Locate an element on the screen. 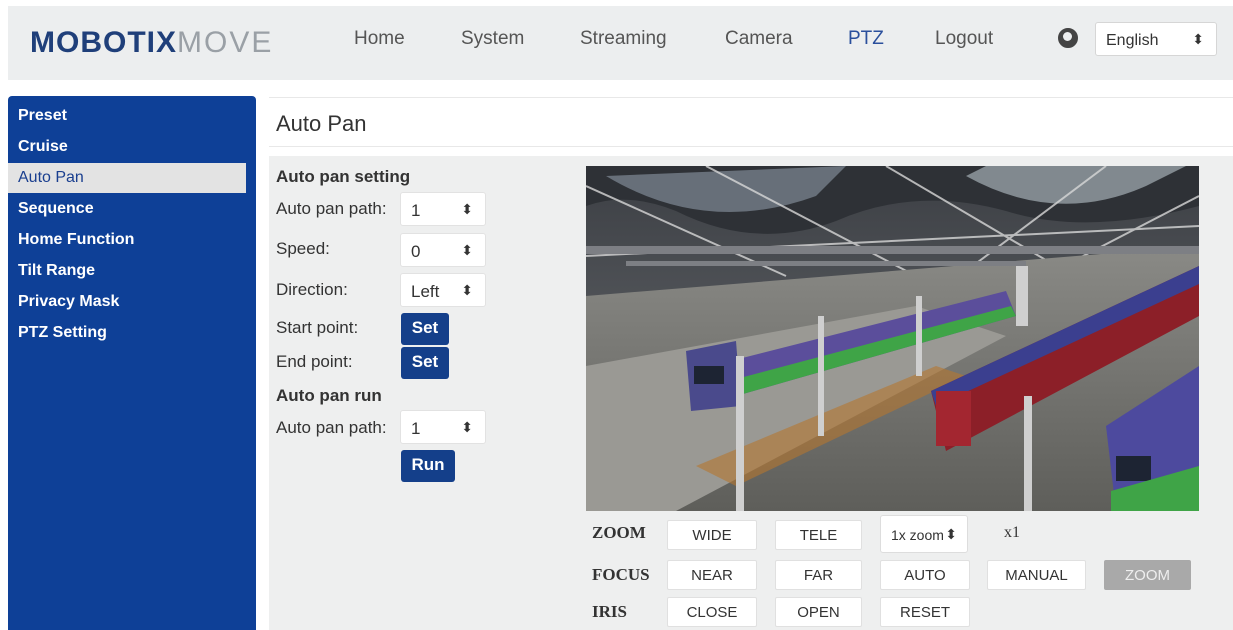 Image resolution: width=1233 pixels, height=630 pixels. direction-label: Direction: is located at coordinates (312, 289).